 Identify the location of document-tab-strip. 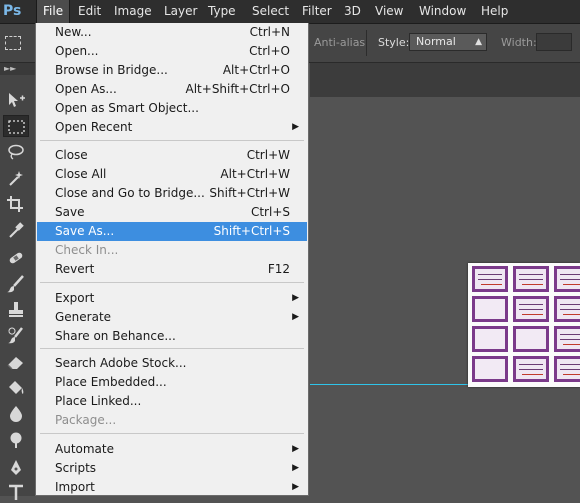
(445, 80).